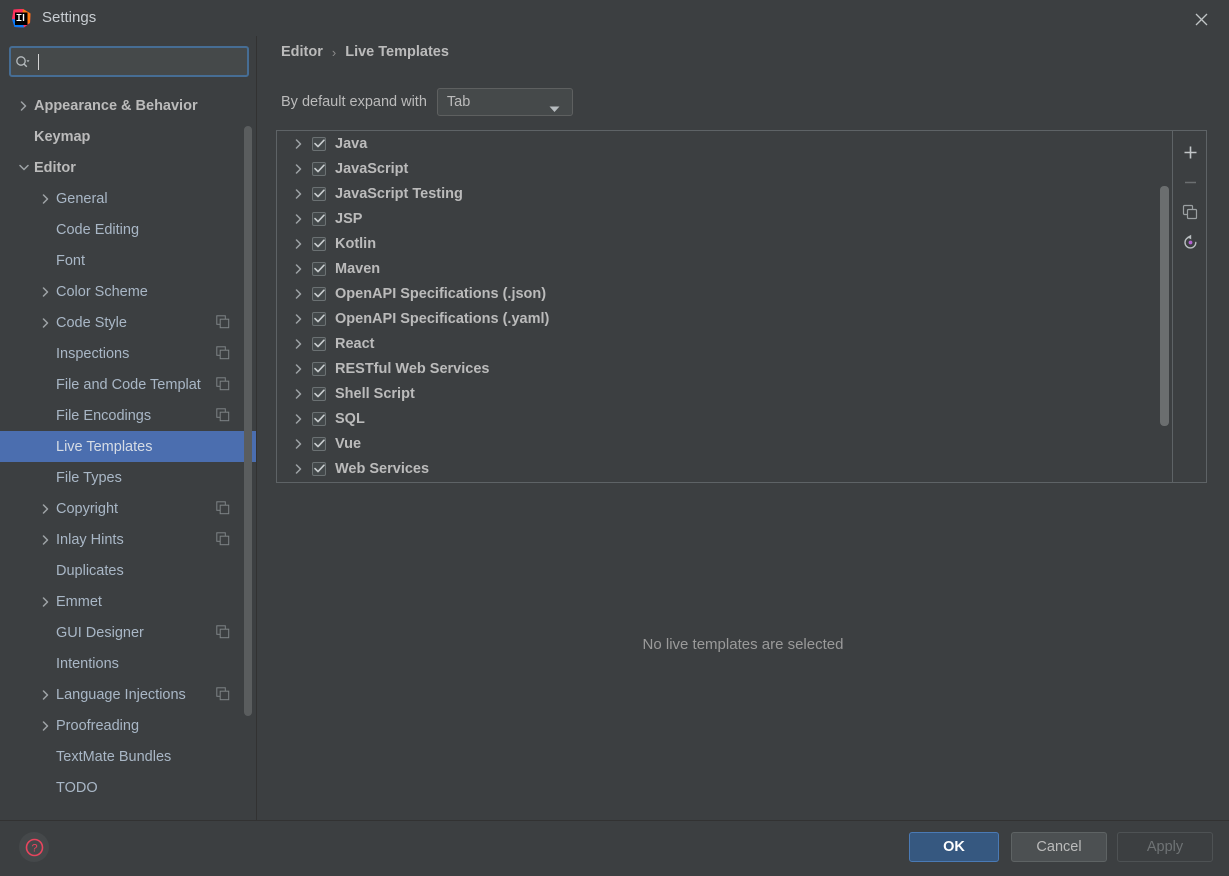 This screenshot has width=1229, height=876. Describe the element at coordinates (24, 167) in the screenshot. I see `chevron-down-icon` at that location.